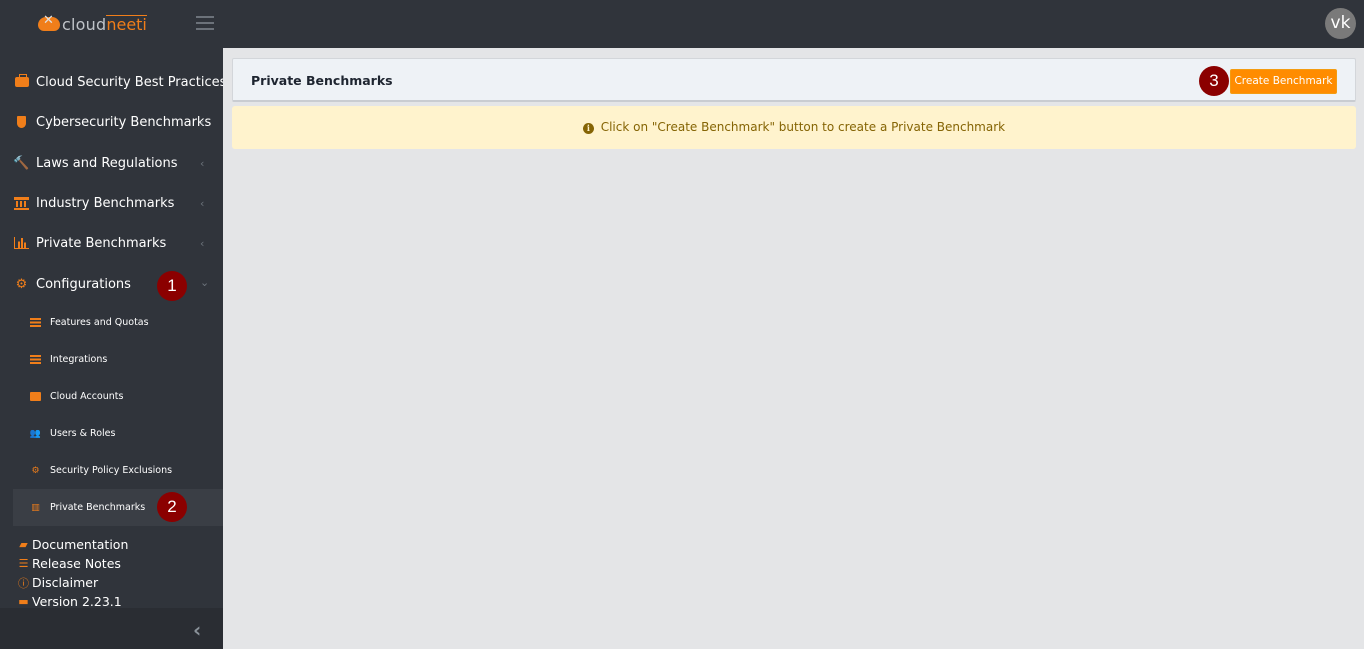 Image resolution: width=1364 pixels, height=649 pixels. I want to click on sidebar-item-label: Private Benchmarks, so click(101, 243).